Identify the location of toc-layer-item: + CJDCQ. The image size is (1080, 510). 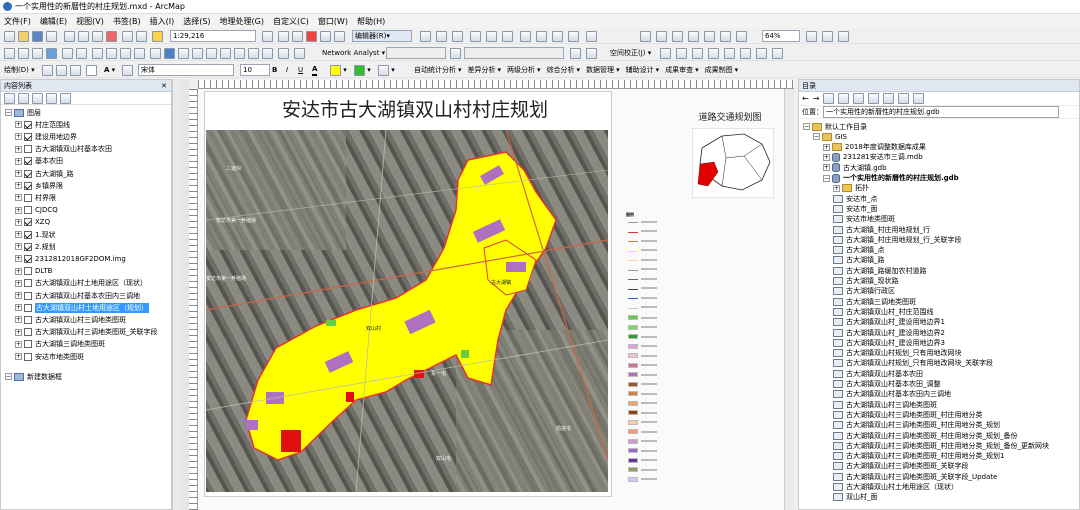
(36, 210).